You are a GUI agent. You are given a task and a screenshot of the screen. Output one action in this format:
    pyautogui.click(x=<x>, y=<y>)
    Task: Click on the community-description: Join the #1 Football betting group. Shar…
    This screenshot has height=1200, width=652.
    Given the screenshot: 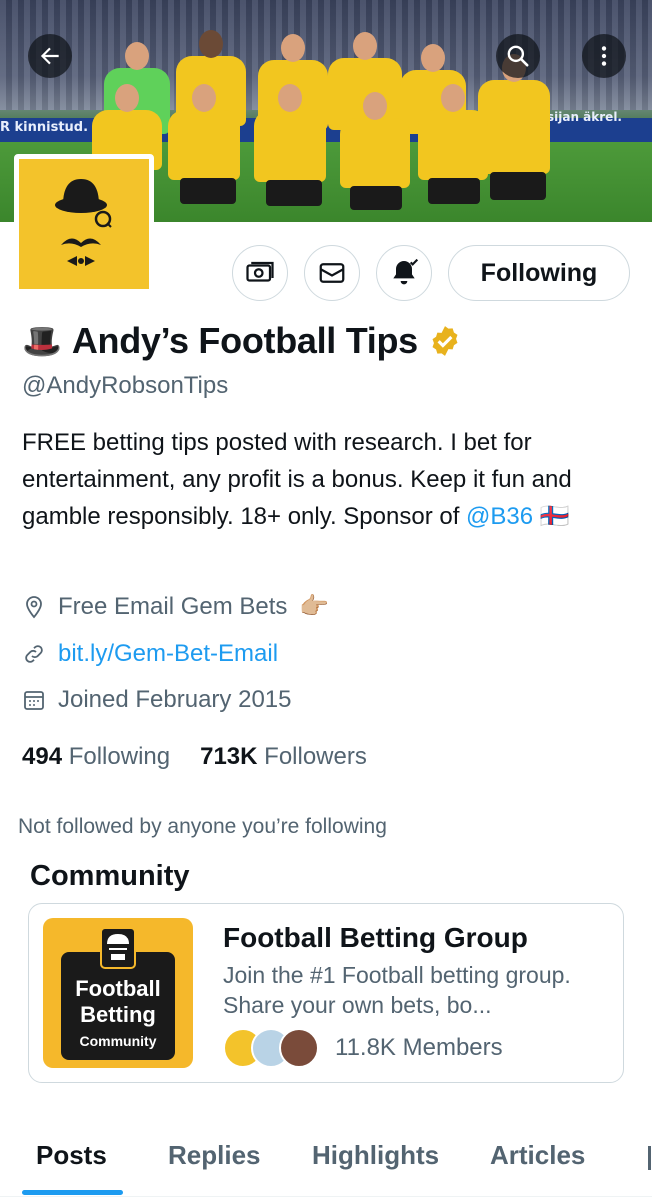 What is the action you would take?
    pyautogui.click(x=397, y=990)
    